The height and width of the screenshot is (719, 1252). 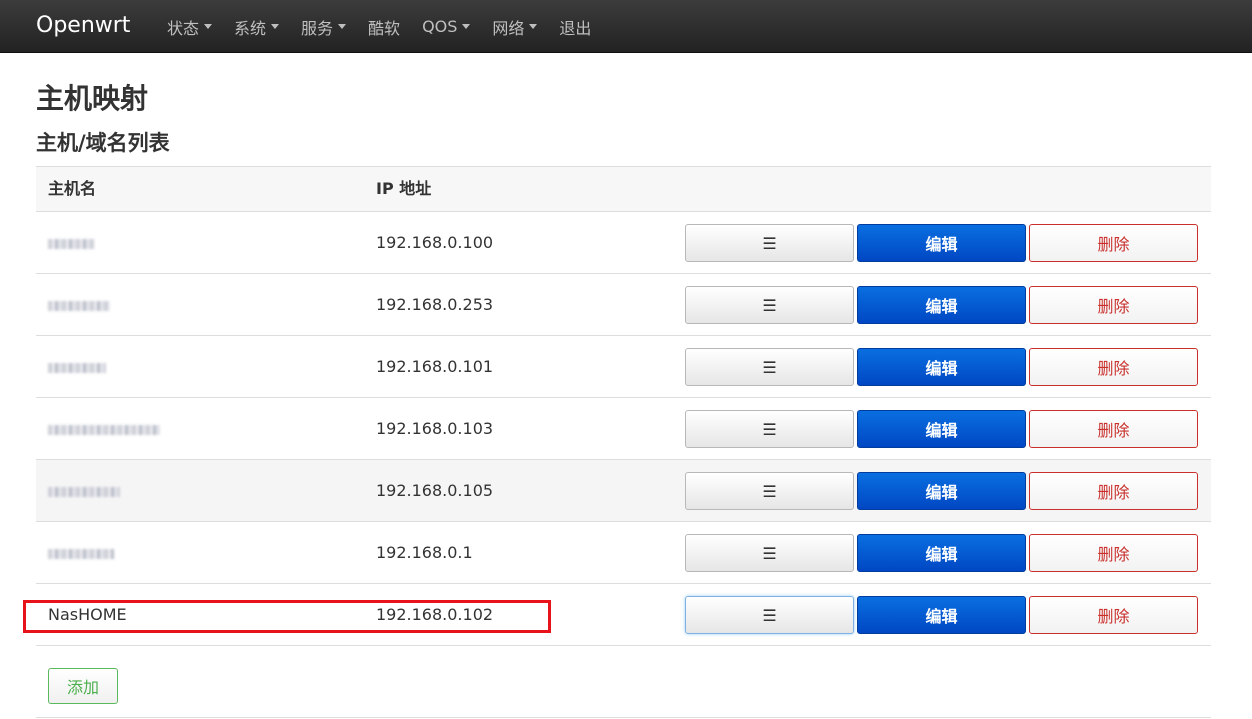 What do you see at coordinates (404, 188) in the screenshot?
I see `column-header-ip: IP 地址` at bounding box center [404, 188].